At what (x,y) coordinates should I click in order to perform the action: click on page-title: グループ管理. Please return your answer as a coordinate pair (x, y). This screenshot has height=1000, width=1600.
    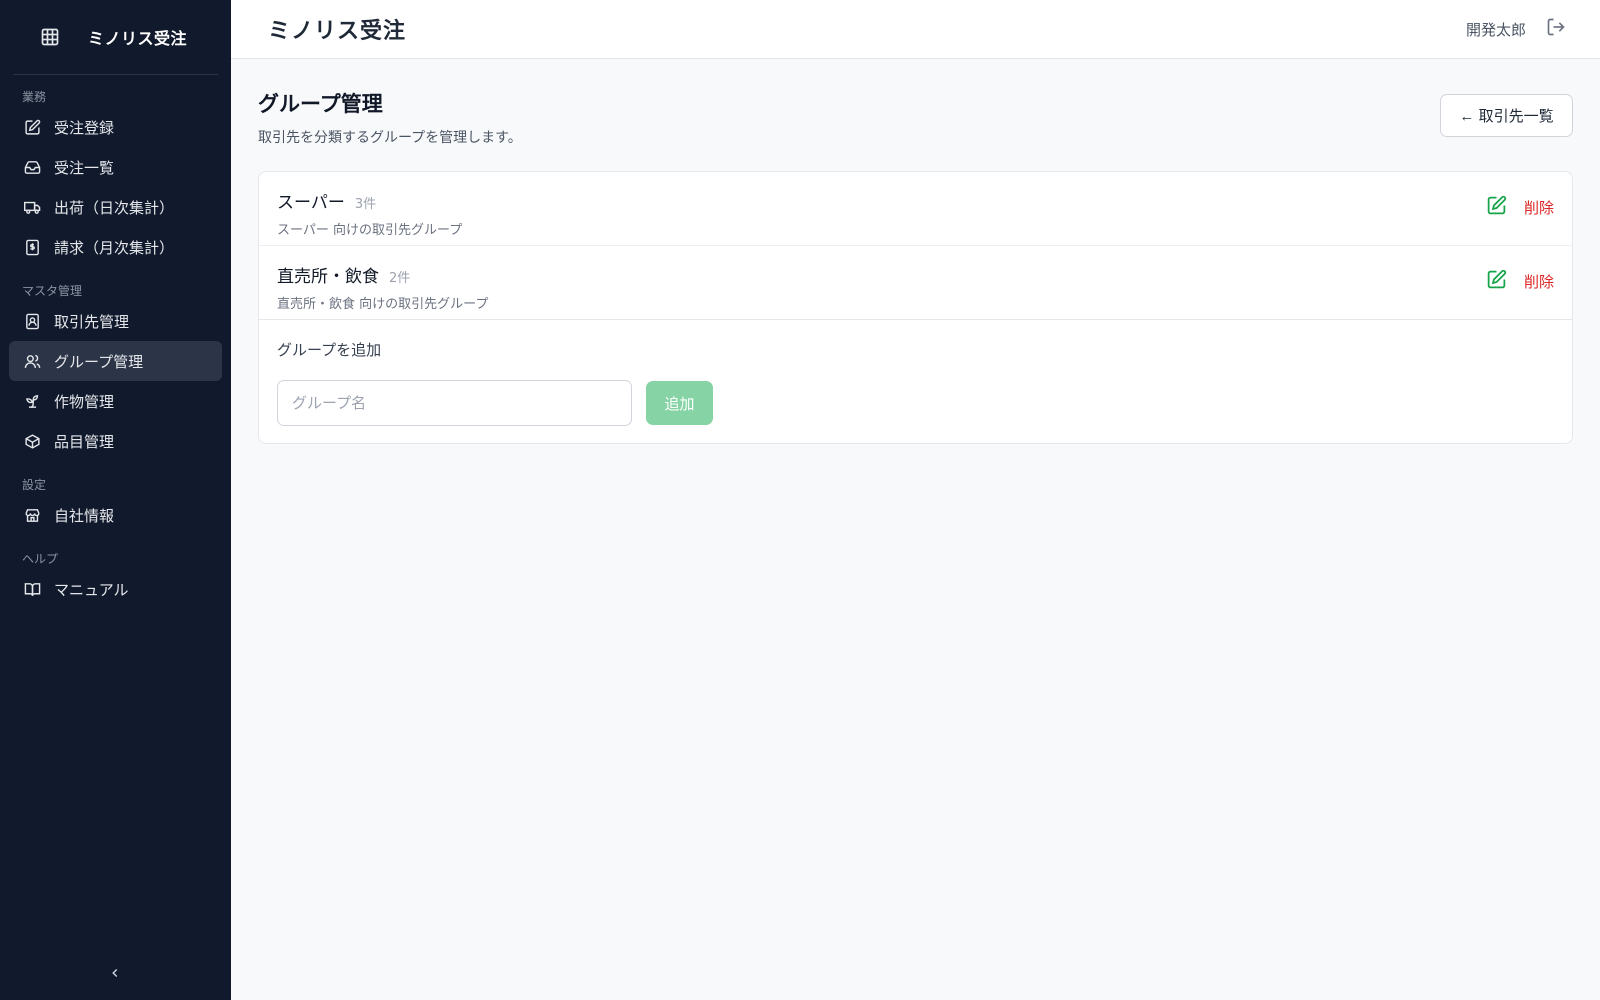
    Looking at the image, I should click on (320, 104).